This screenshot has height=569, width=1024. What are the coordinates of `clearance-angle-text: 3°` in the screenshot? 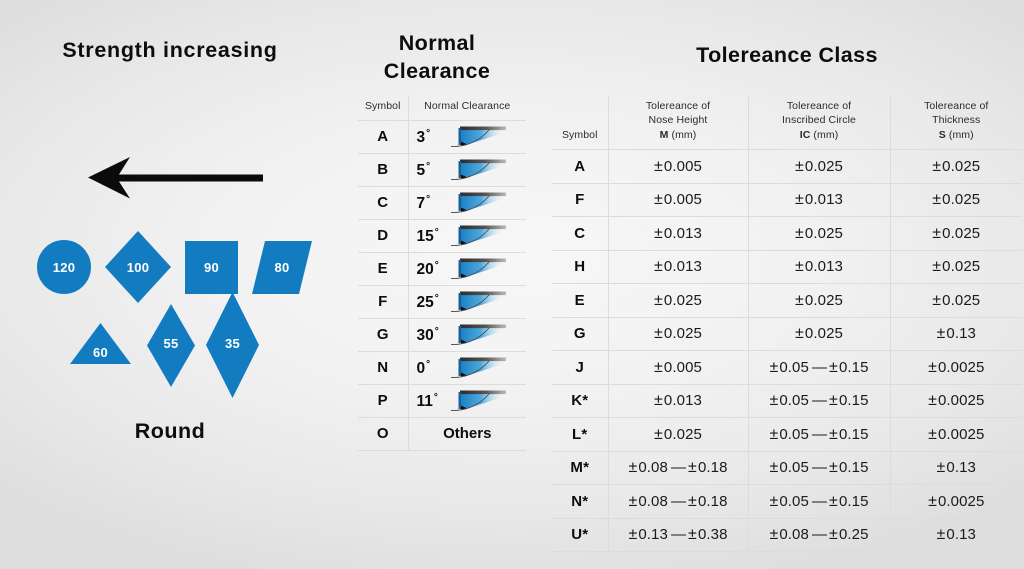 It's located at (423, 137).